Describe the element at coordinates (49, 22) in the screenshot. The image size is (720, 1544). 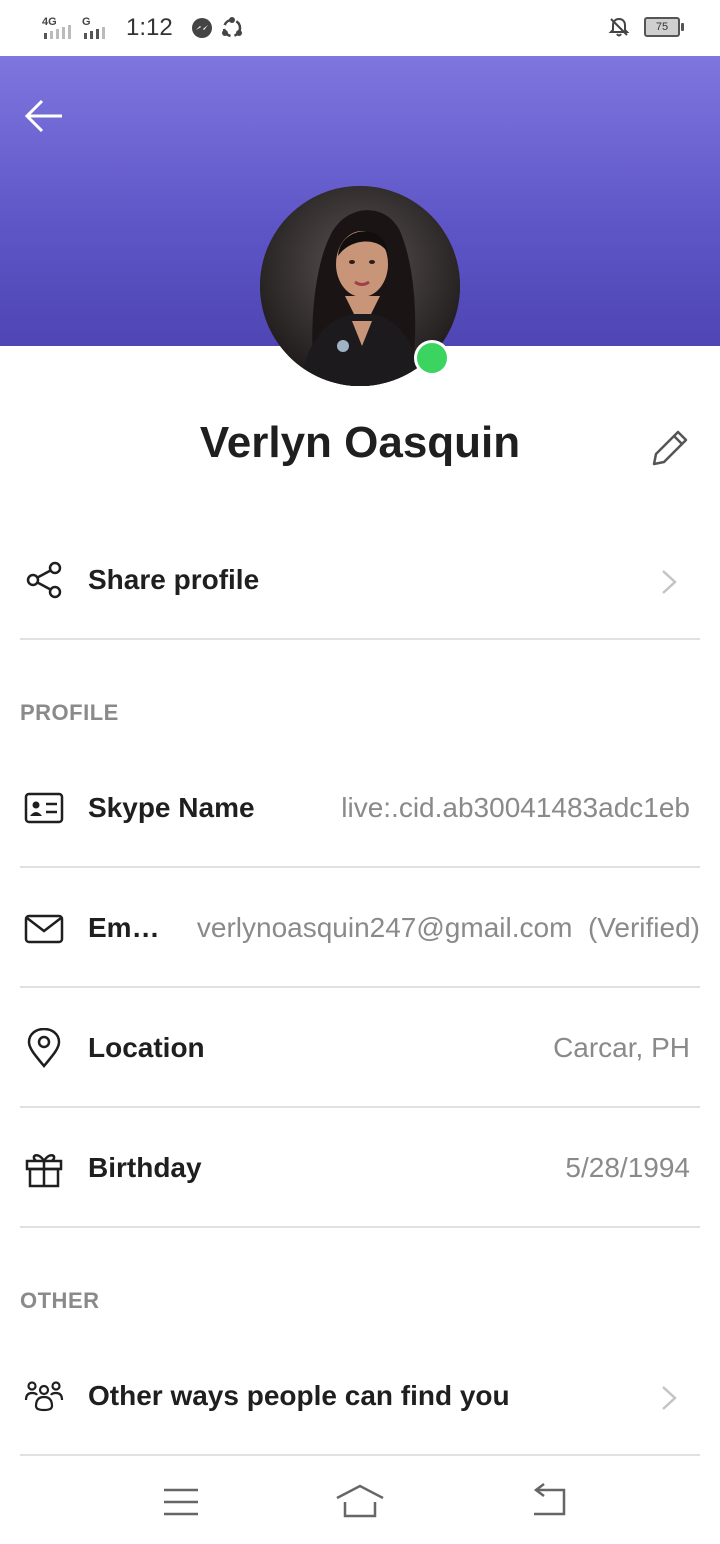
I see `network-4g-label: 4G` at that location.